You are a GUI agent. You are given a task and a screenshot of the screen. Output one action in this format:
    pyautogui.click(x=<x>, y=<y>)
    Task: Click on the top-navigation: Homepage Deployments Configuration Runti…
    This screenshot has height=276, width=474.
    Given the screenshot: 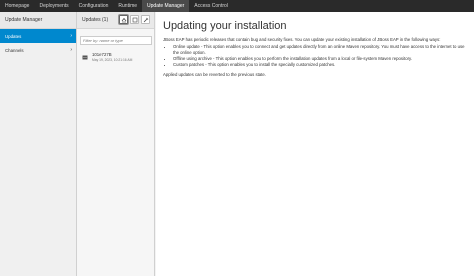 What is the action you would take?
    pyautogui.click(x=237, y=6)
    